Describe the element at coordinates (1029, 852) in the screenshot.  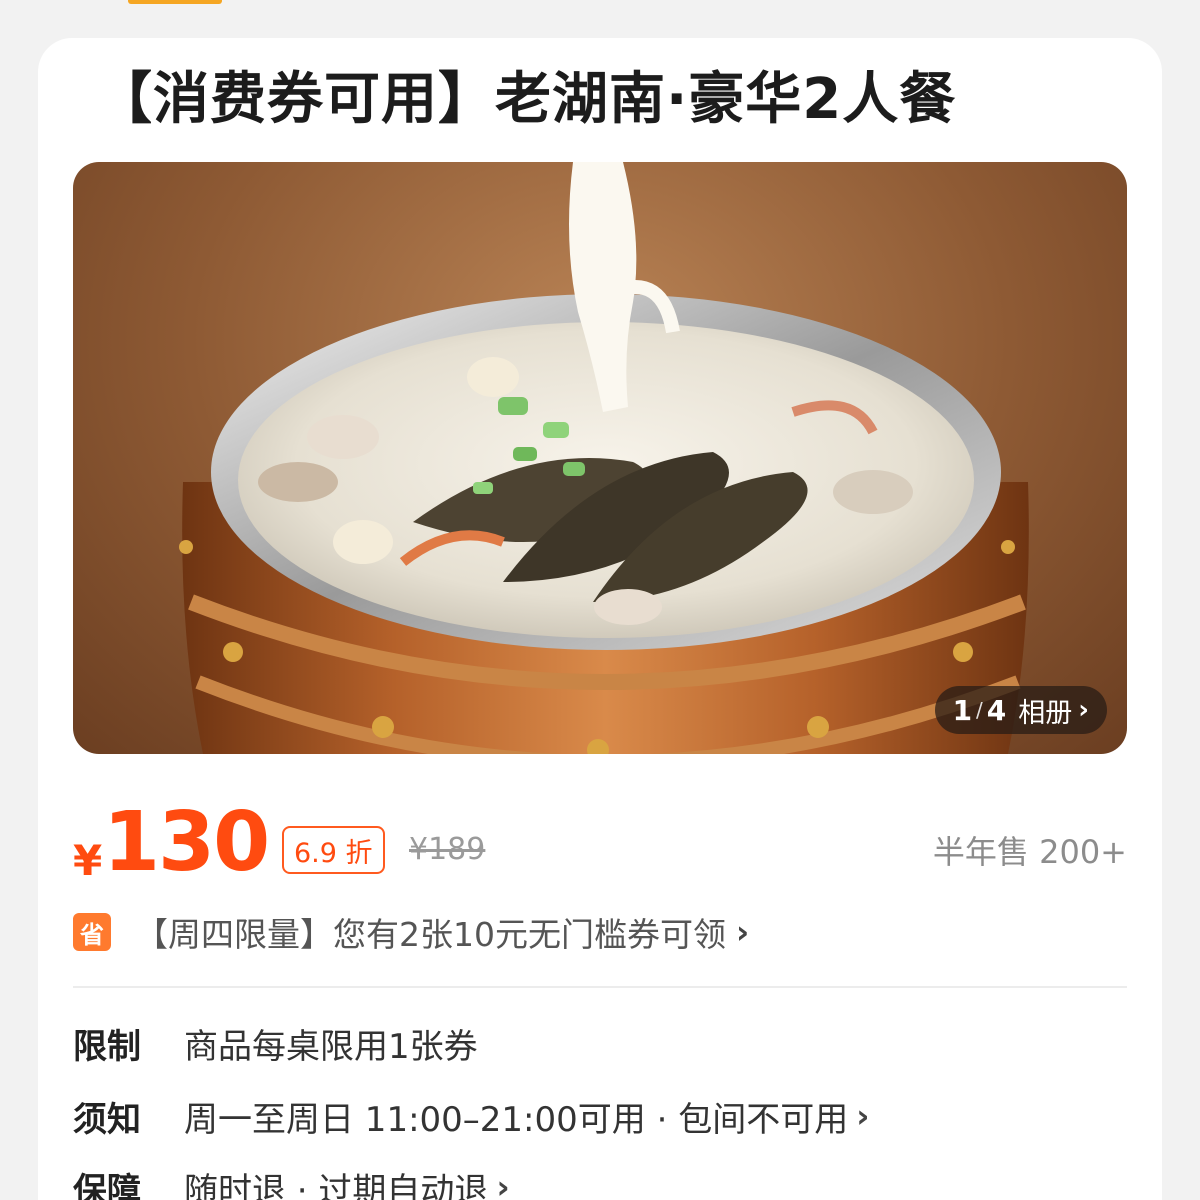
I see `sales-count: 半年售 200+` at that location.